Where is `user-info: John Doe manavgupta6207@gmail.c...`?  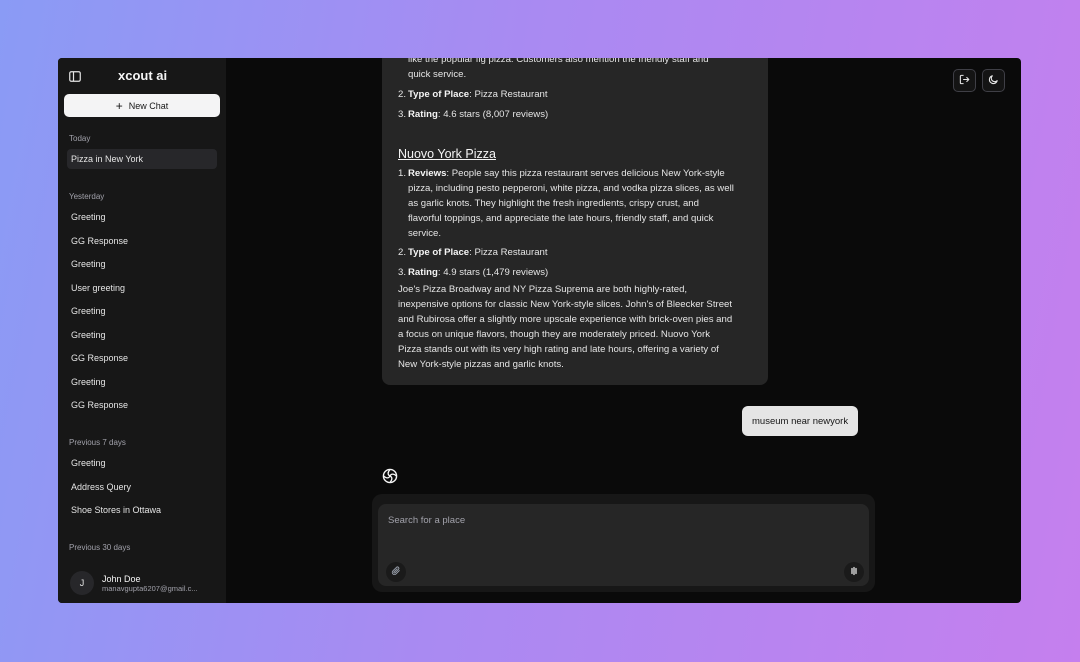 user-info: John Doe manavgupta6207@gmail.c... is located at coordinates (157, 583).